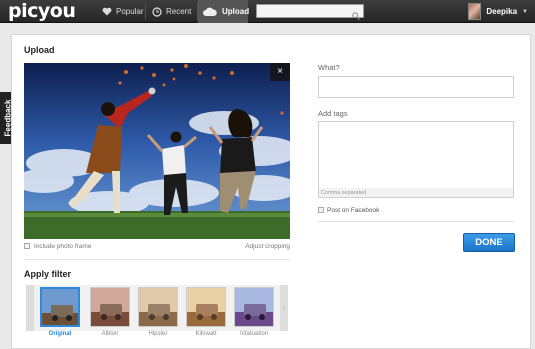 This screenshot has height=349, width=535. I want to click on search-input, so click(303, 15).